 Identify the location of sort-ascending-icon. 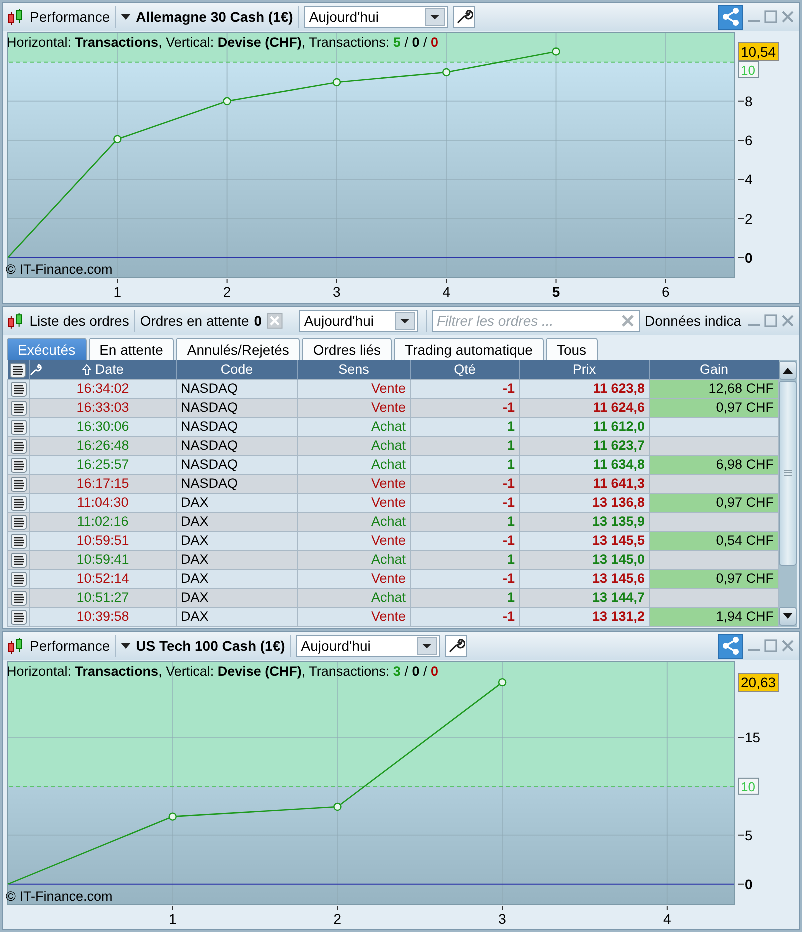
(87, 370).